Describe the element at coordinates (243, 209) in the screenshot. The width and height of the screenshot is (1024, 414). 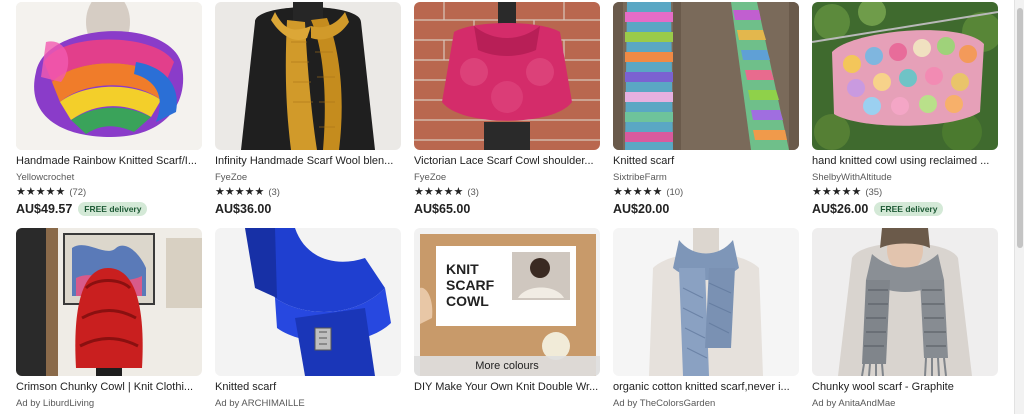
I see `price: AU$36.00` at that location.